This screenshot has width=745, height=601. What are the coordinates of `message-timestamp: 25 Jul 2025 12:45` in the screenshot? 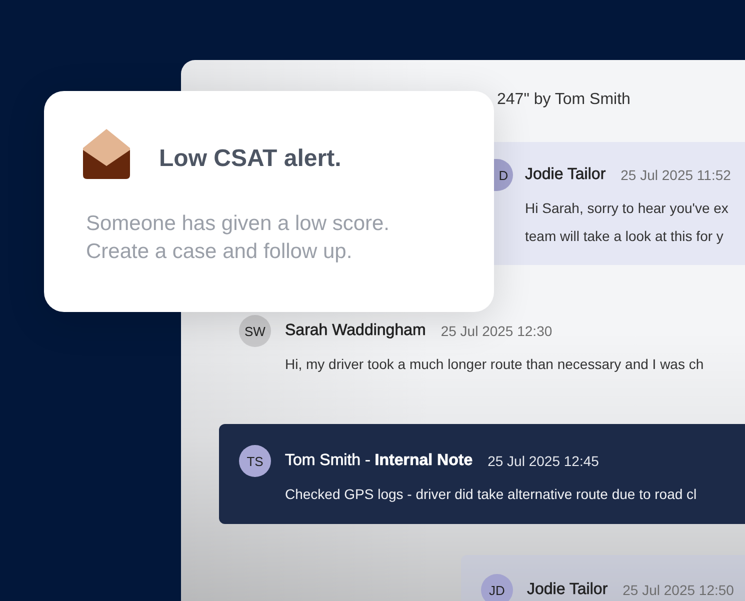 It's located at (543, 461).